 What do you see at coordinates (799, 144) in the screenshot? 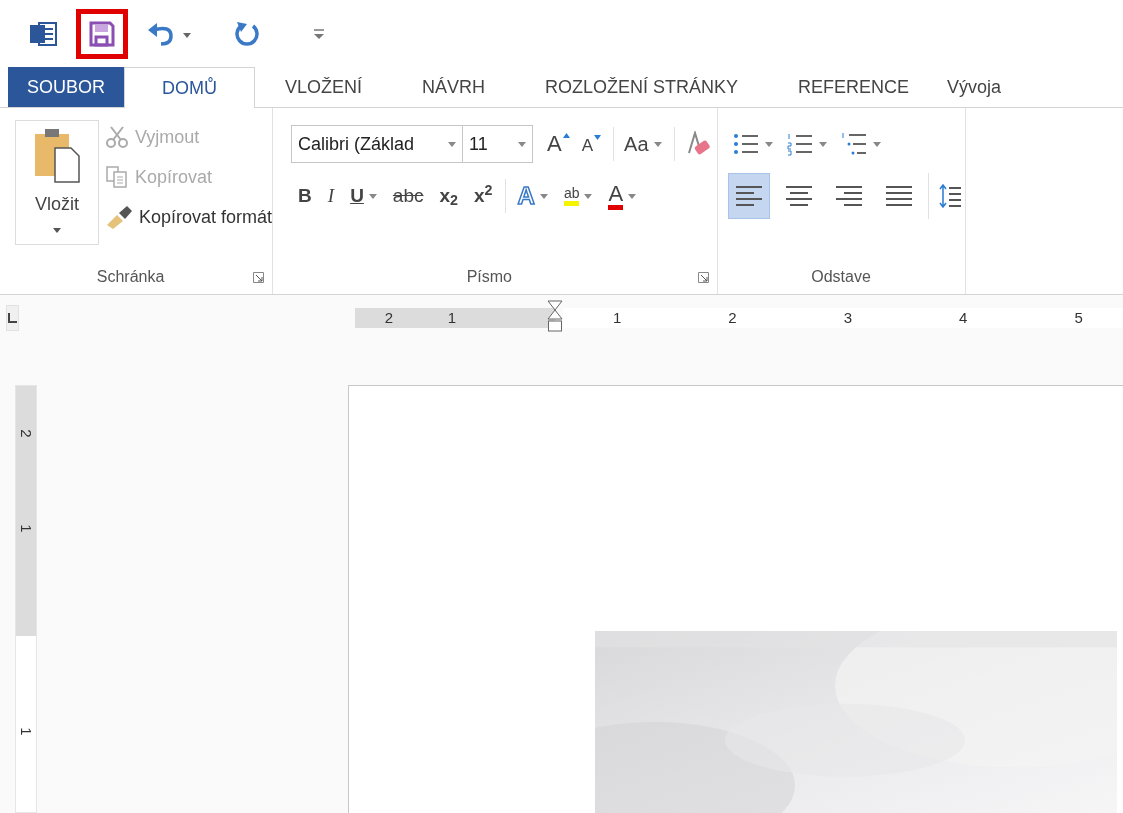
I see `numbered-list-icon` at bounding box center [799, 144].